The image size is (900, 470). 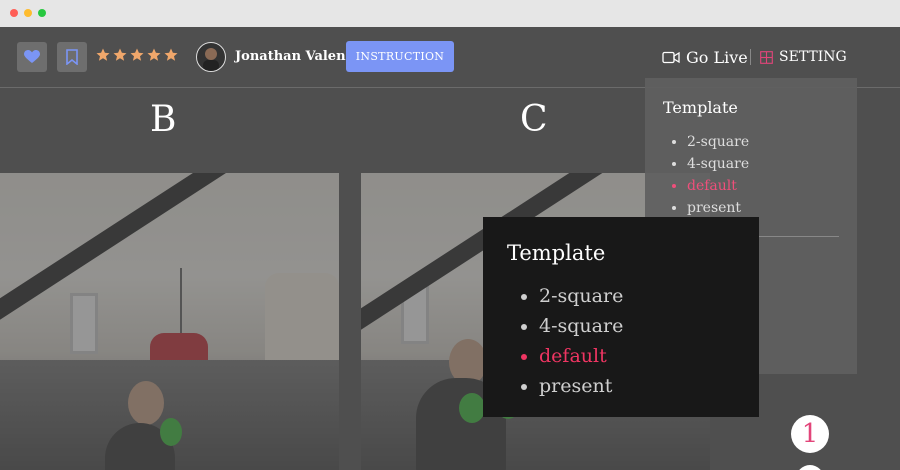 I want to click on bookmark-icon, so click(x=72, y=57).